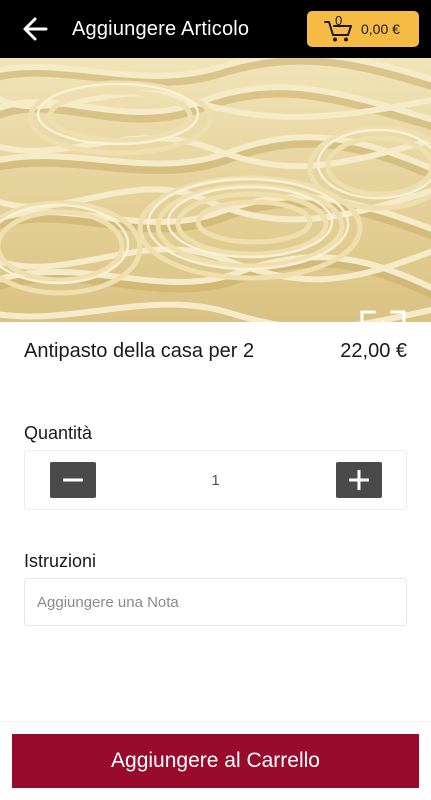 The image size is (431, 800). What do you see at coordinates (60, 561) in the screenshot?
I see `notes-label: Istruzioni` at bounding box center [60, 561].